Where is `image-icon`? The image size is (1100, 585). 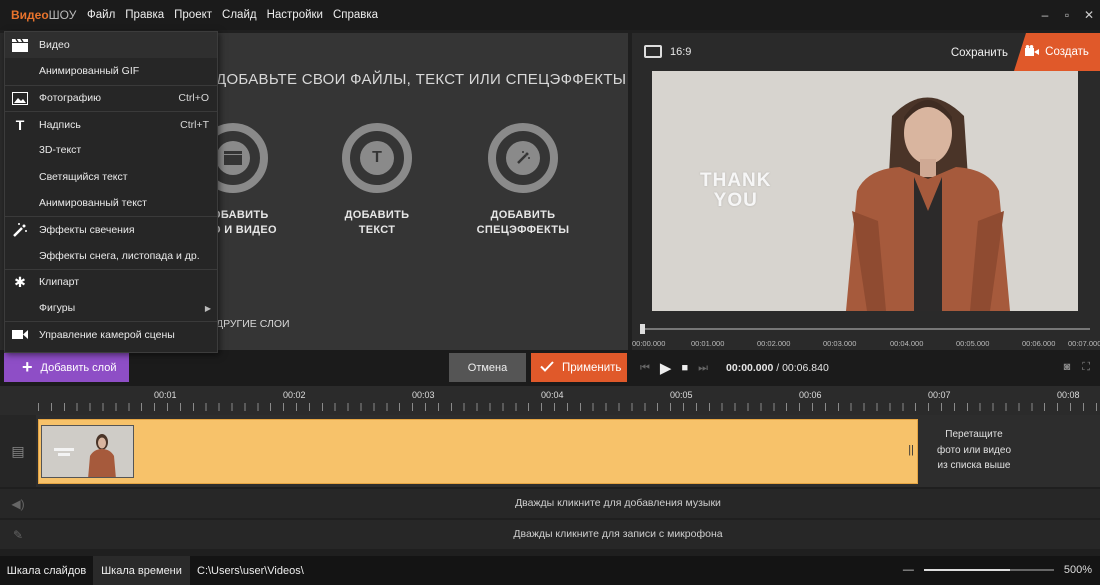
image-icon is located at coordinates (20, 98).